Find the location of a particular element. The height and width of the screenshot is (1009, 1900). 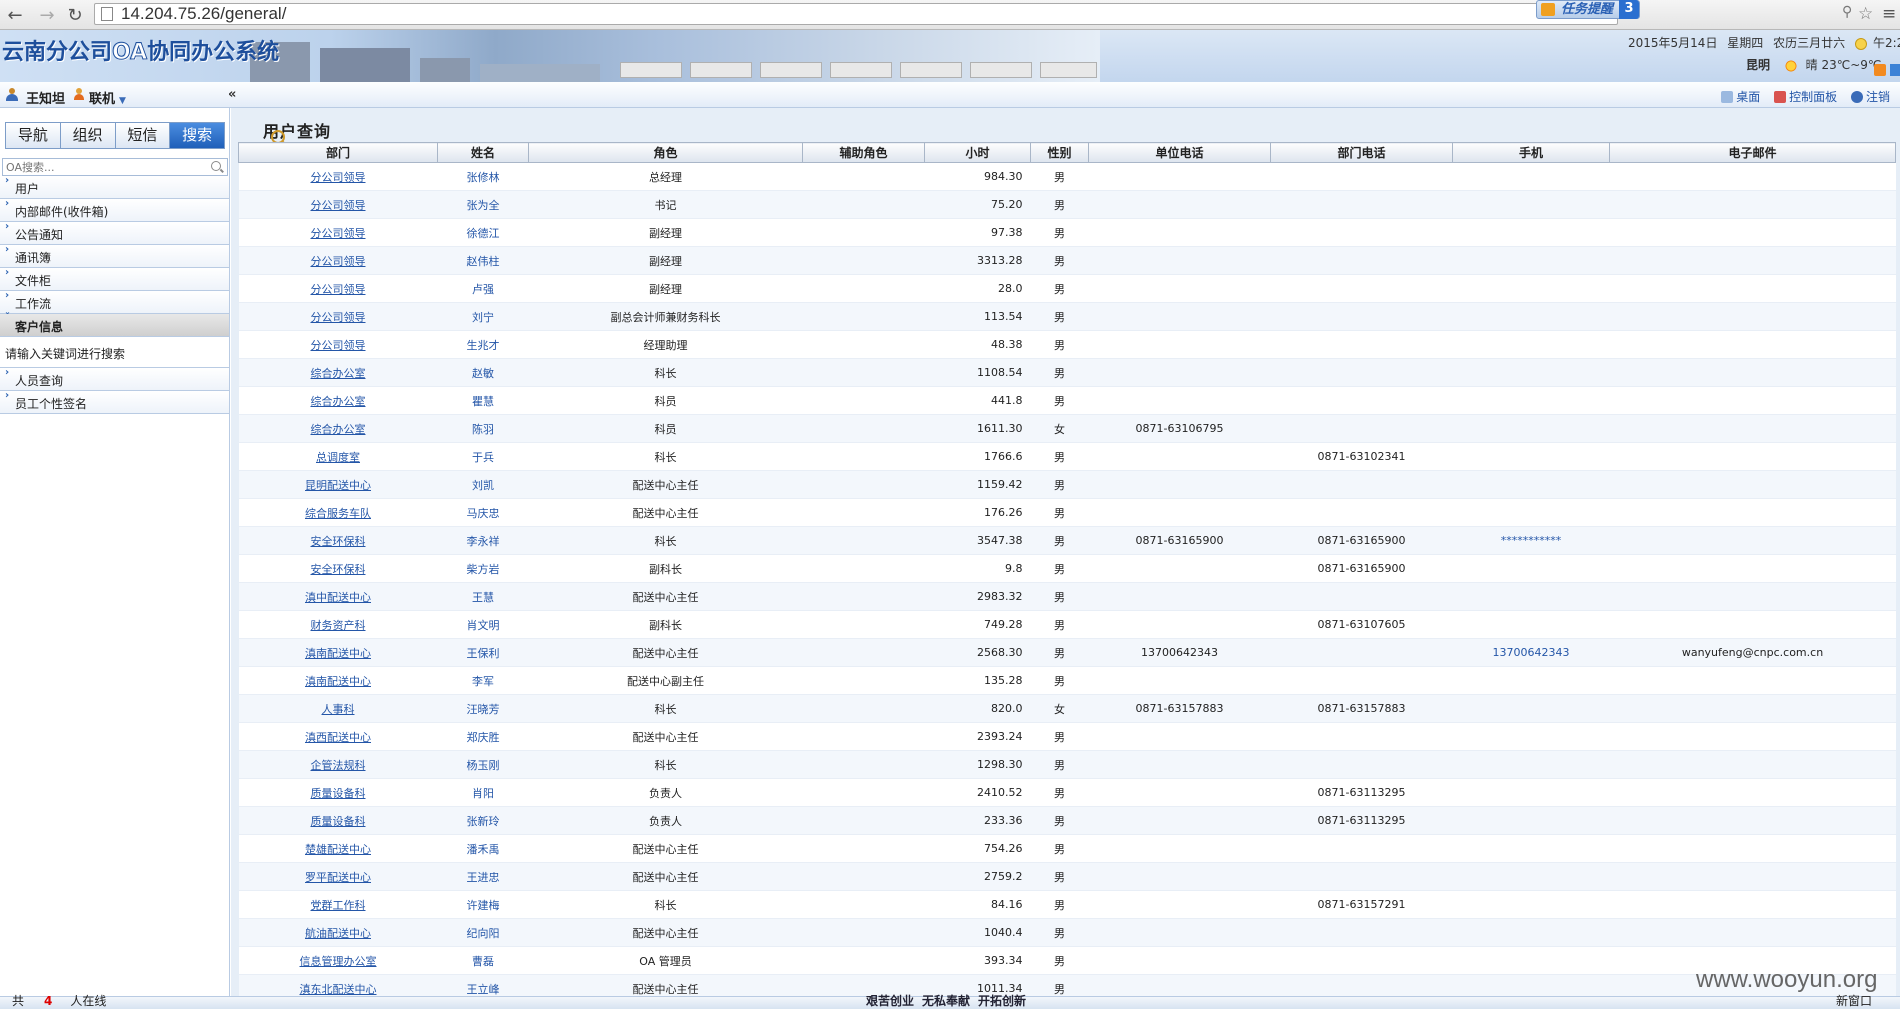

dept-link: 财务资产科 is located at coordinates (338, 624).